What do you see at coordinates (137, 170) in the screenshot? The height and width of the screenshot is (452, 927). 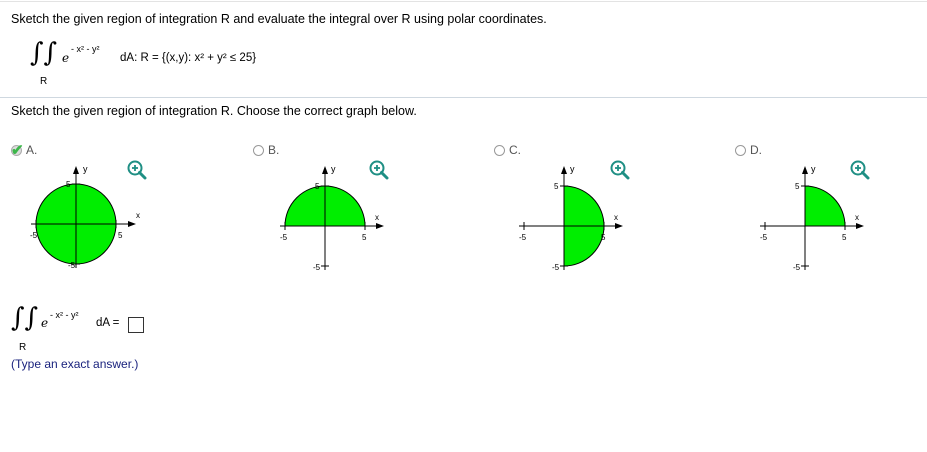 I see `zoom-in-icon-a` at bounding box center [137, 170].